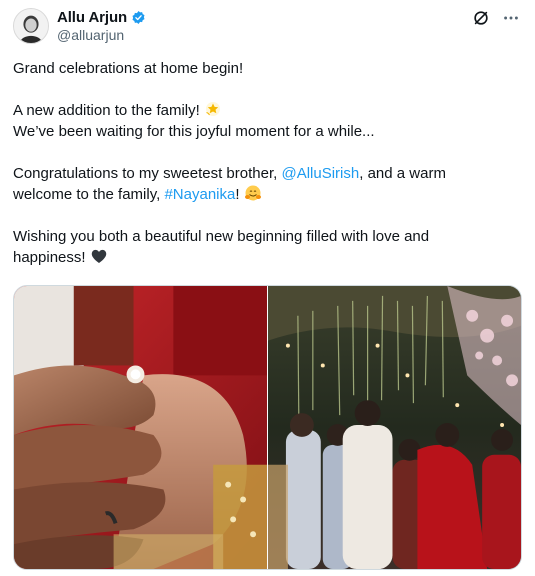 This screenshot has height=576, width=535. I want to click on tweet-line: A new addition to the family!, so click(263, 110).